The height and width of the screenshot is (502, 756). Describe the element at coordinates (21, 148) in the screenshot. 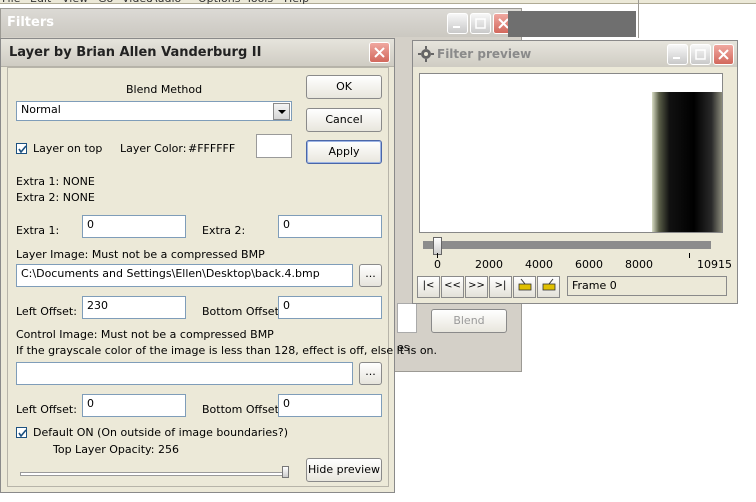

I see `layer-on-top-checkbox` at that location.